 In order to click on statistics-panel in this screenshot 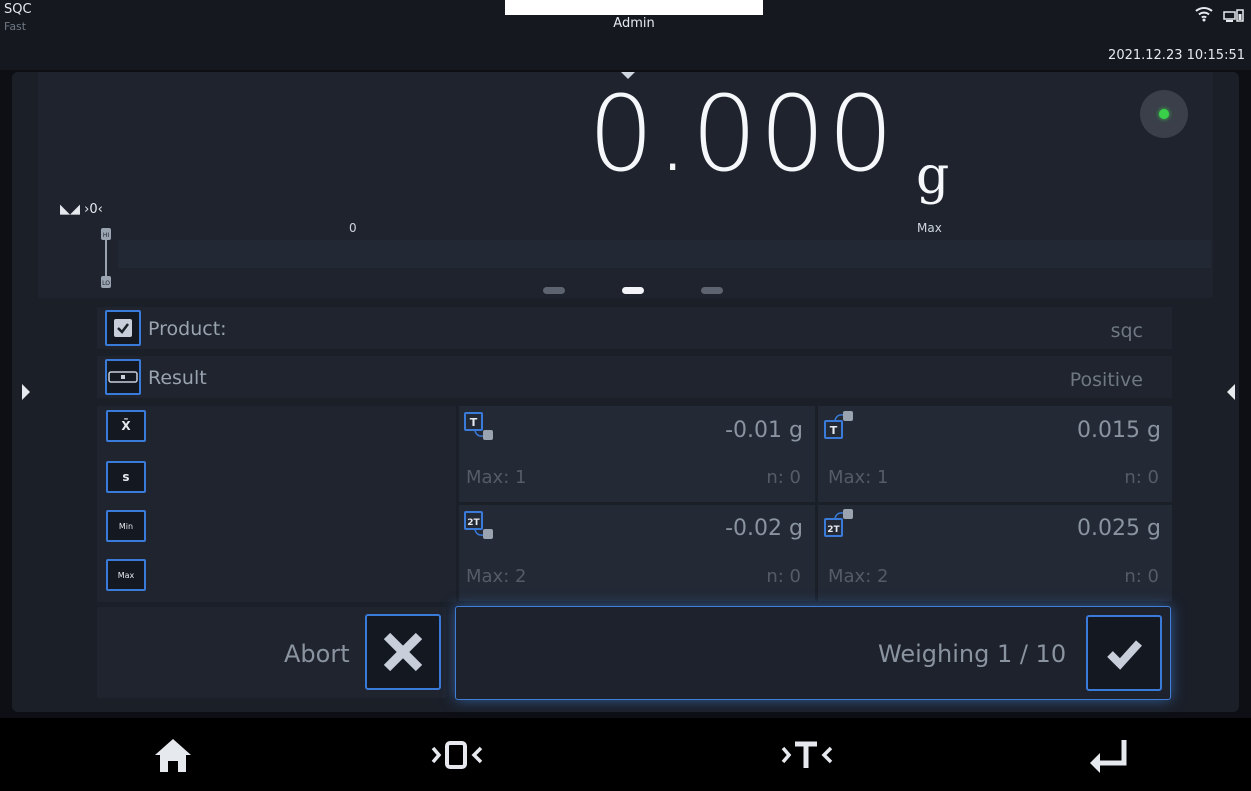, I will do `click(276, 504)`.